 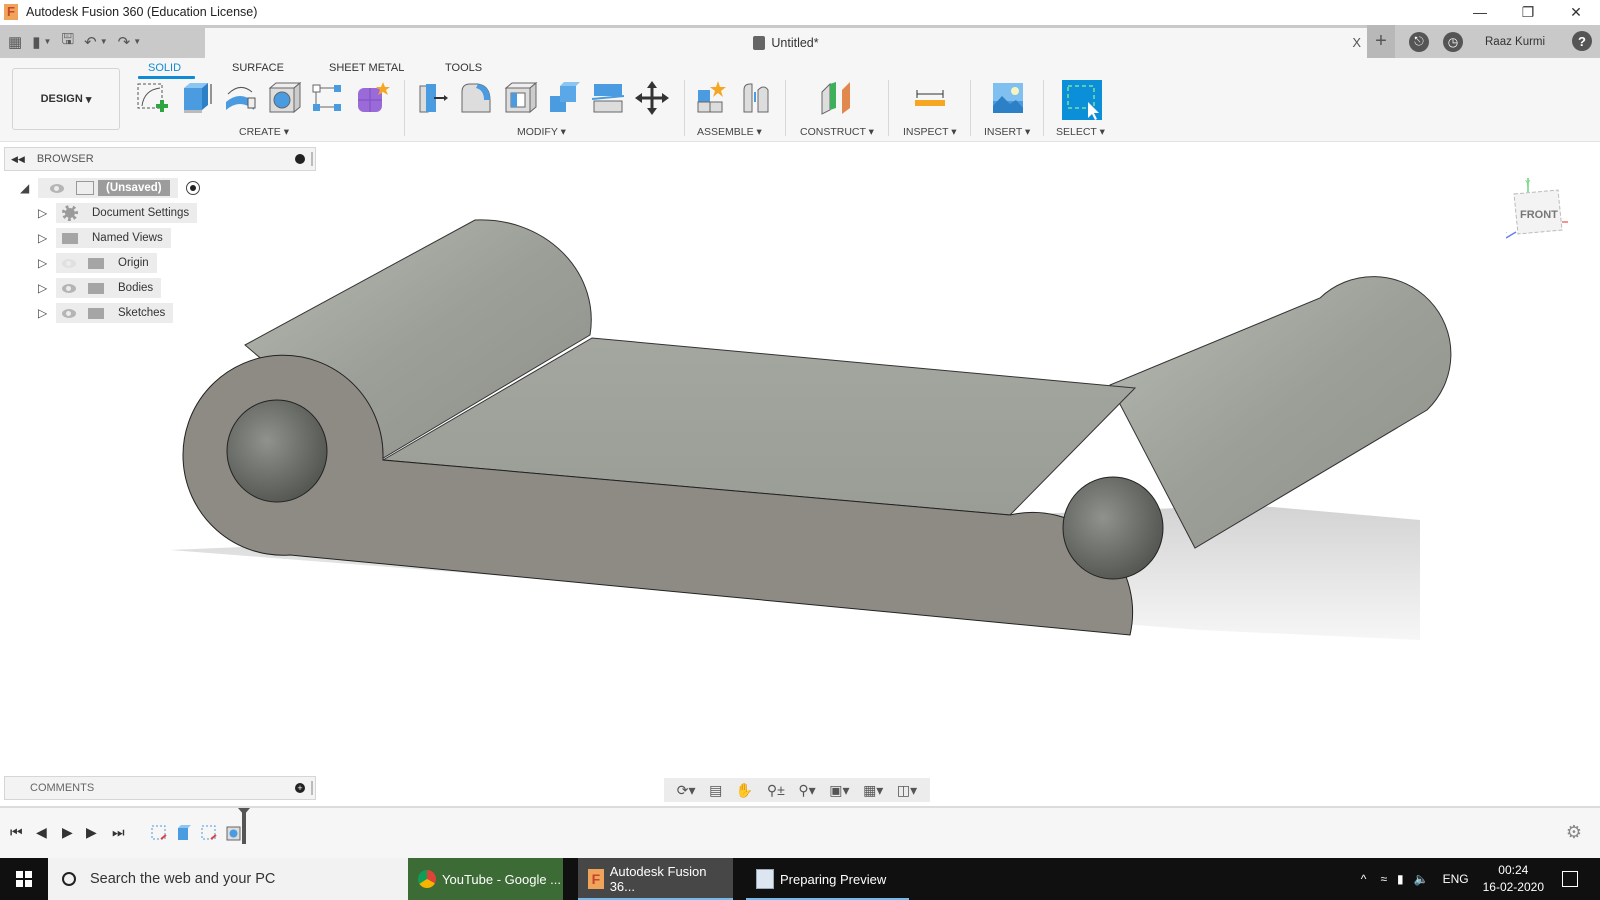 What do you see at coordinates (756, 98) in the screenshot?
I see `joint-icon` at bounding box center [756, 98].